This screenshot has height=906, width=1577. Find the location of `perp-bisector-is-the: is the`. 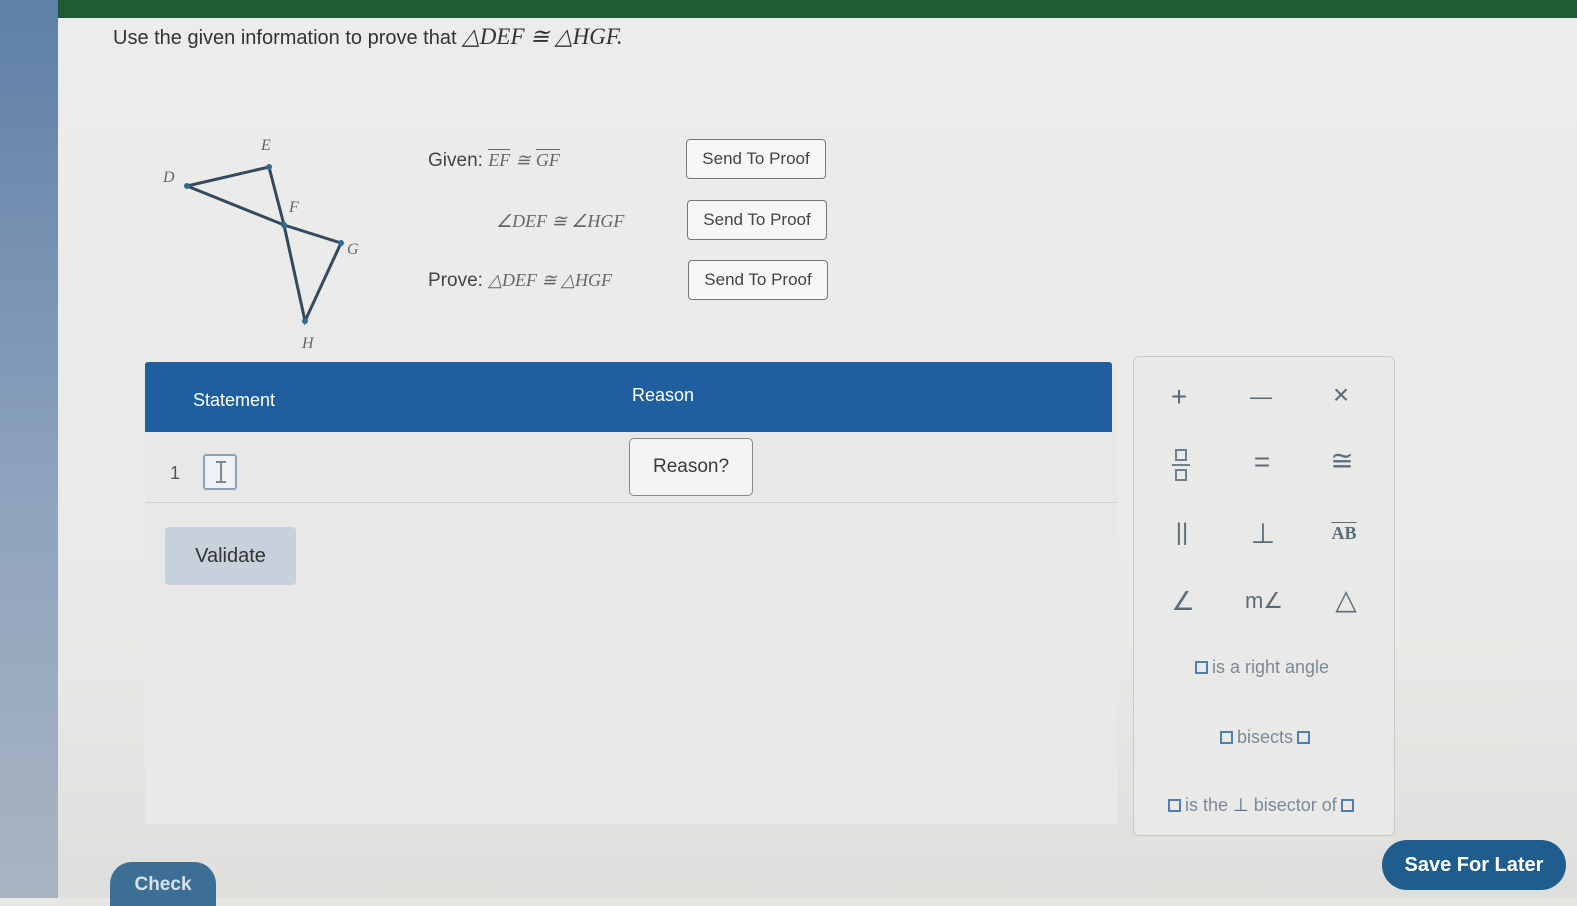

perp-bisector-is-the: is the is located at coordinates (1207, 805).